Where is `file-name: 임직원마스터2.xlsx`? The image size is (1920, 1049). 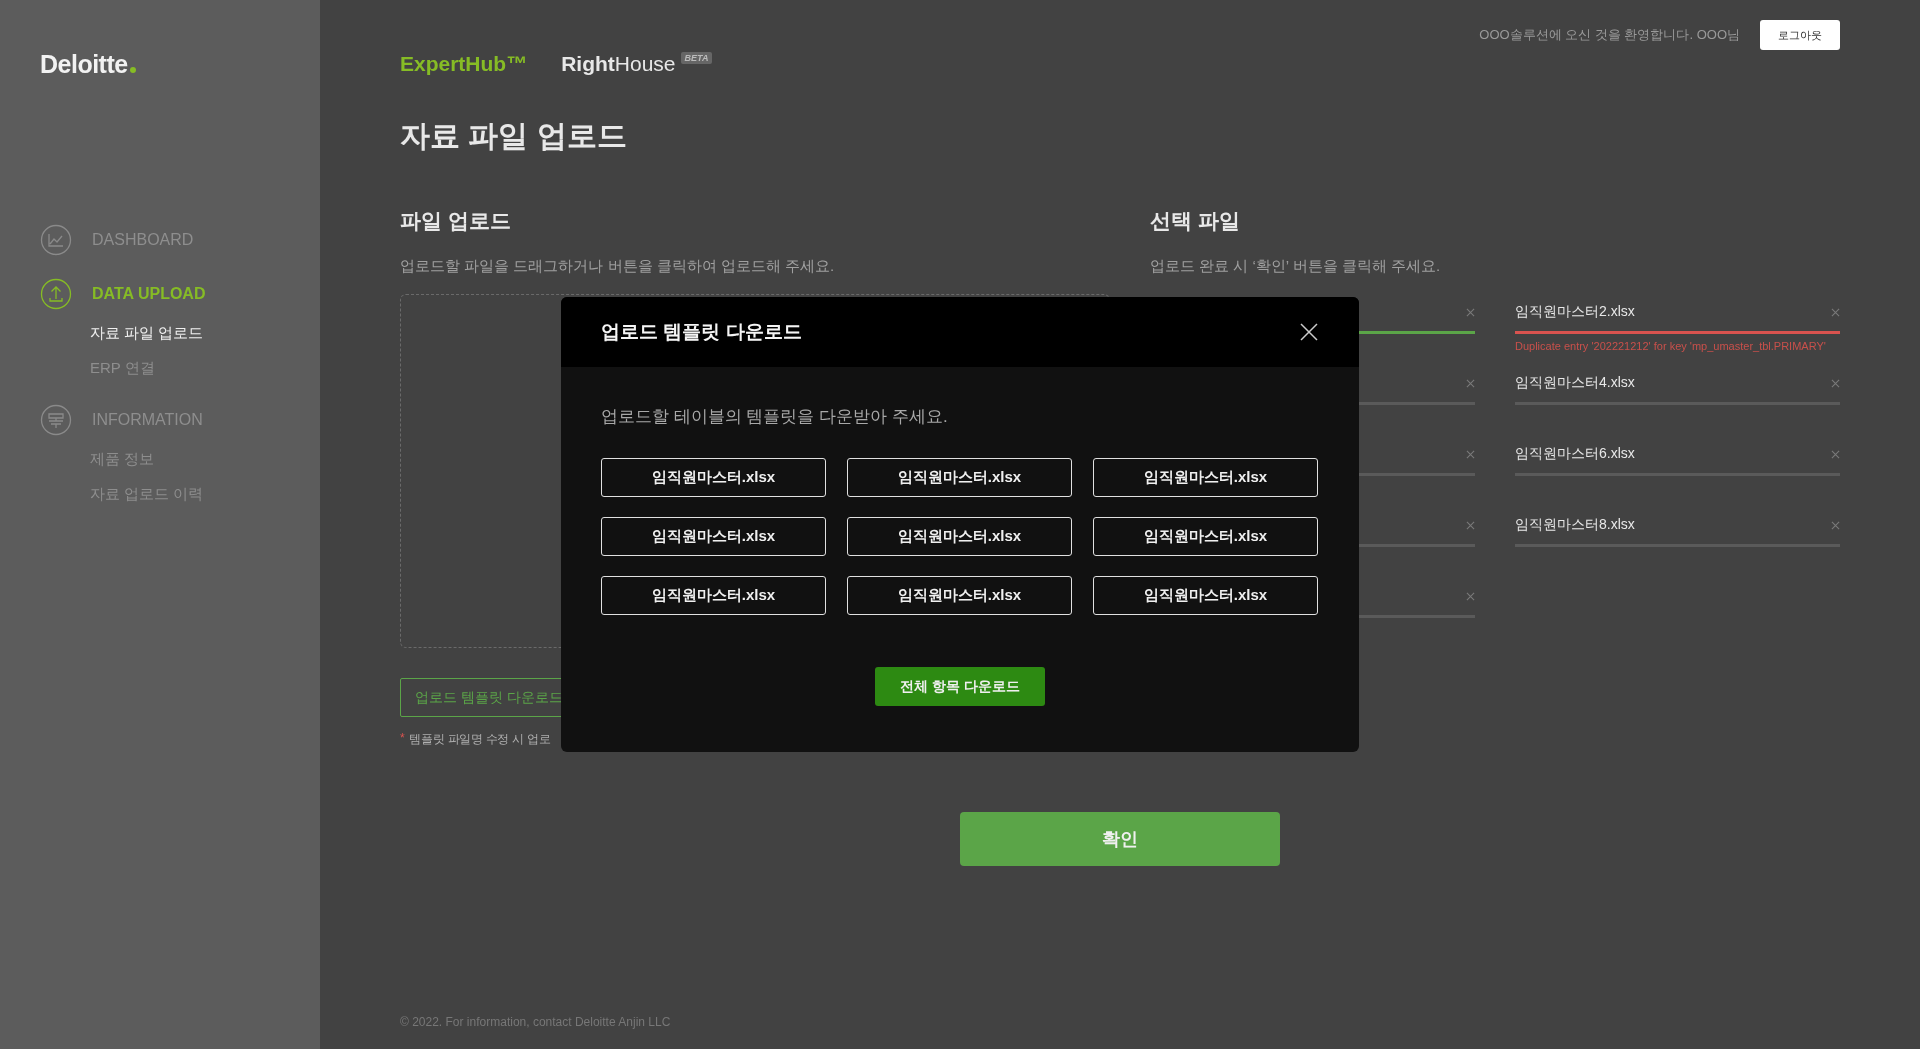
file-name: 임직원마스터2.xlsx is located at coordinates (1575, 312).